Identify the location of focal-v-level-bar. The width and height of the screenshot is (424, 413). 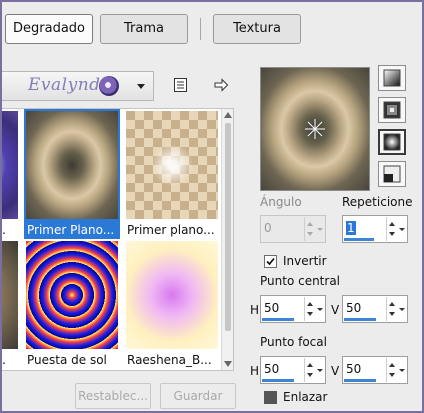
(360, 380).